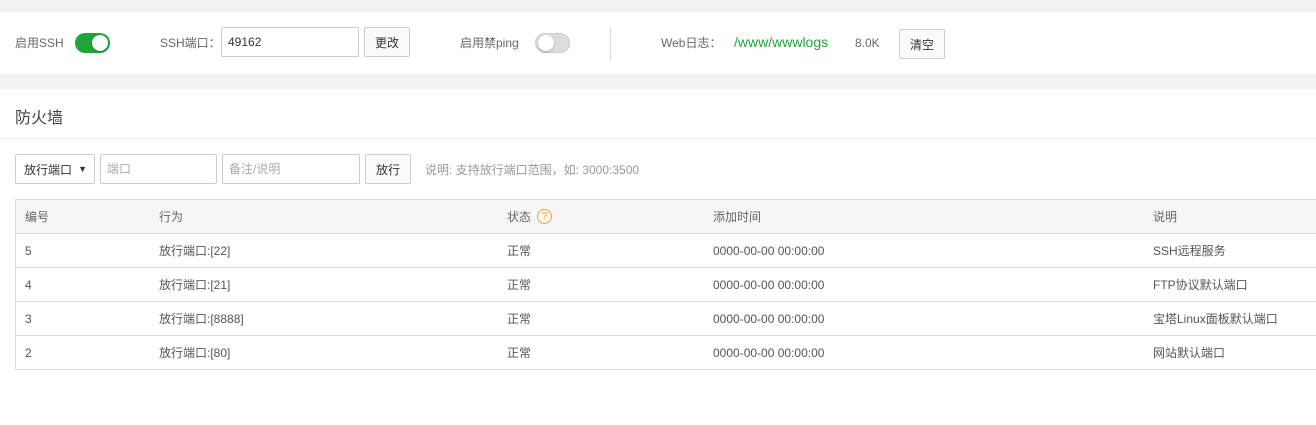  I want to click on header-id: 编号, so click(37, 217).